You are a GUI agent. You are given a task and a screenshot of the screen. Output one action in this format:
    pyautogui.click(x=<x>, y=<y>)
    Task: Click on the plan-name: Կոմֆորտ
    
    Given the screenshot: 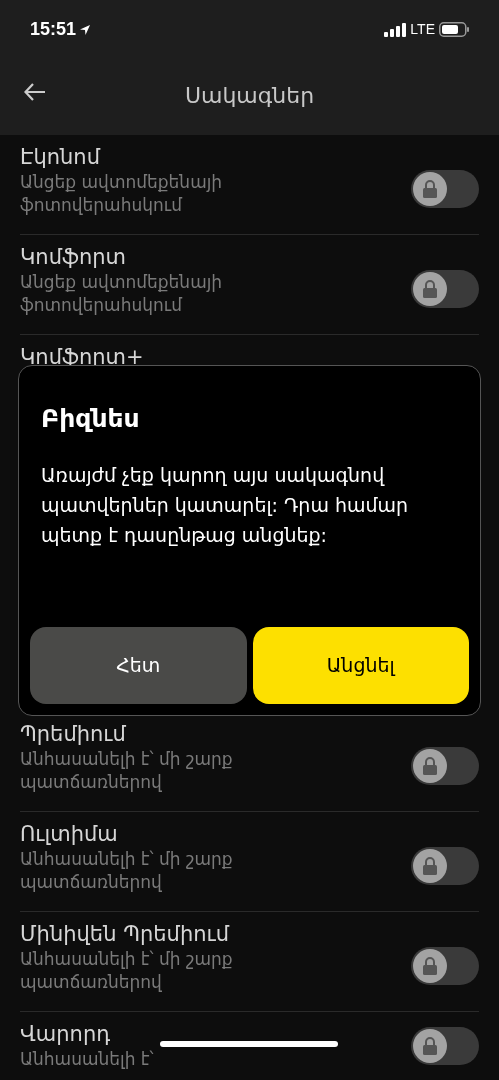 What is the action you would take?
    pyautogui.click(x=73, y=257)
    